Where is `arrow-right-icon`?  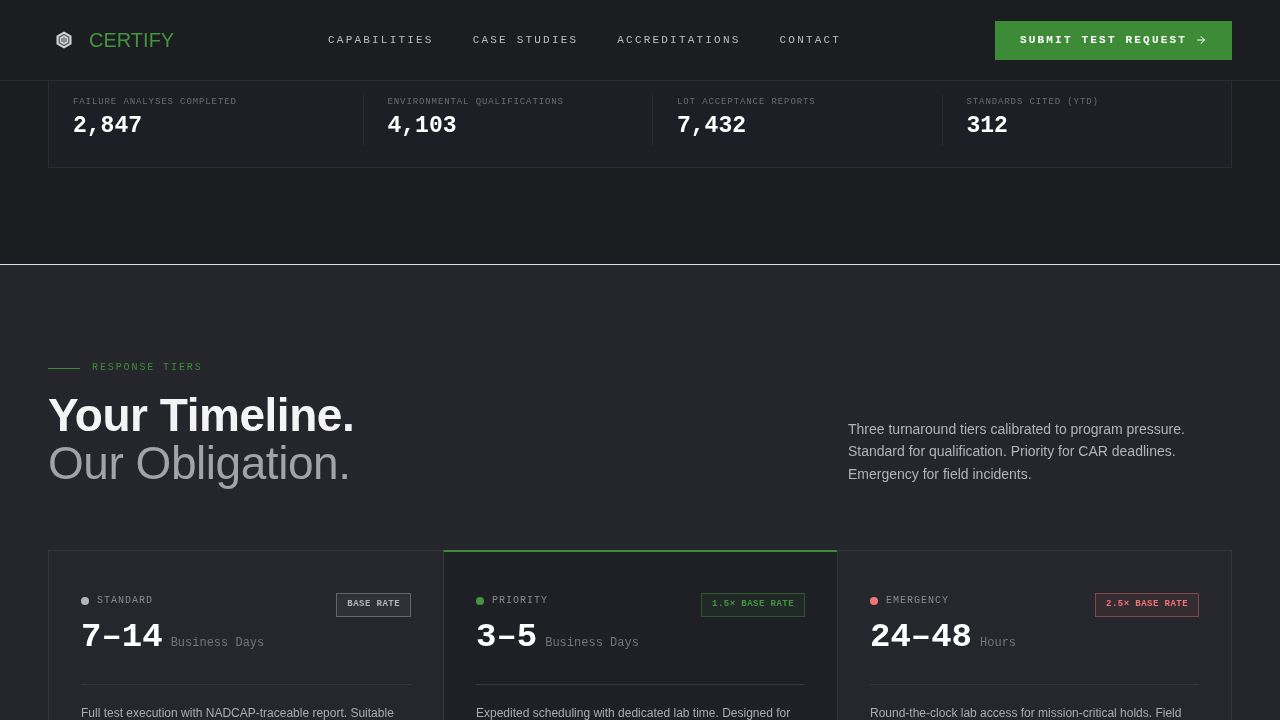
arrow-right-icon is located at coordinates (1201, 40).